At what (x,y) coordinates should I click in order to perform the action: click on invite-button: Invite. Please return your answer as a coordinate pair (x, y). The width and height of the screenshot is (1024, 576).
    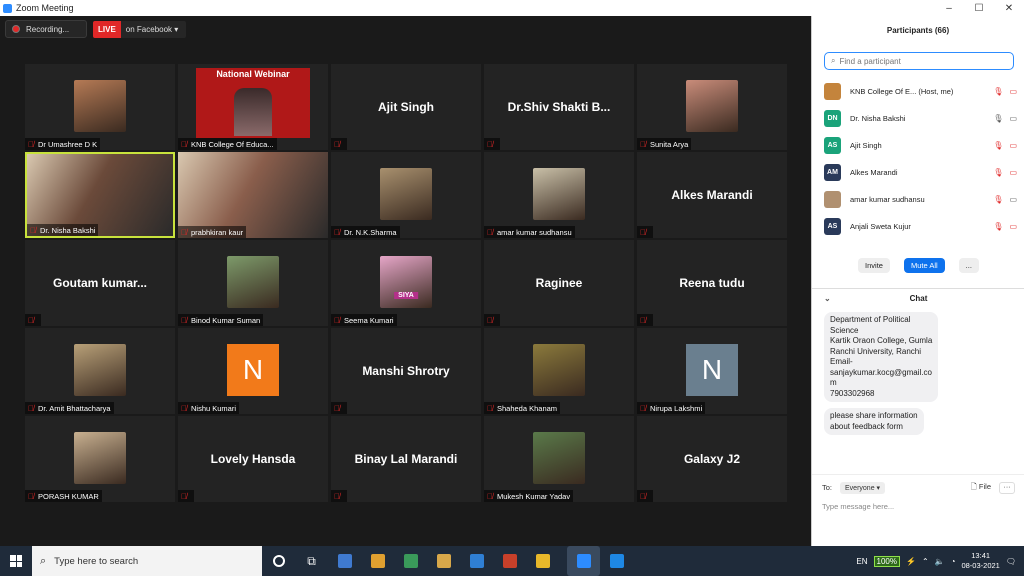
    Looking at the image, I should click on (874, 265).